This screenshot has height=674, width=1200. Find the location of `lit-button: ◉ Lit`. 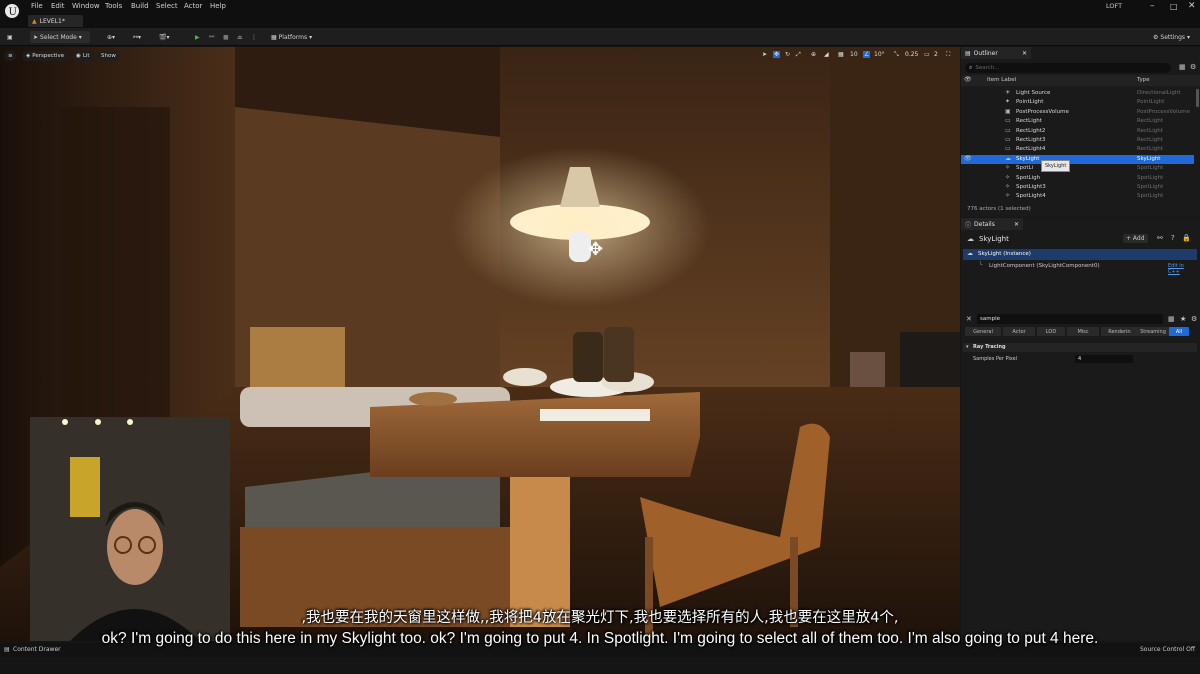

lit-button: ◉ Lit is located at coordinates (83, 56).